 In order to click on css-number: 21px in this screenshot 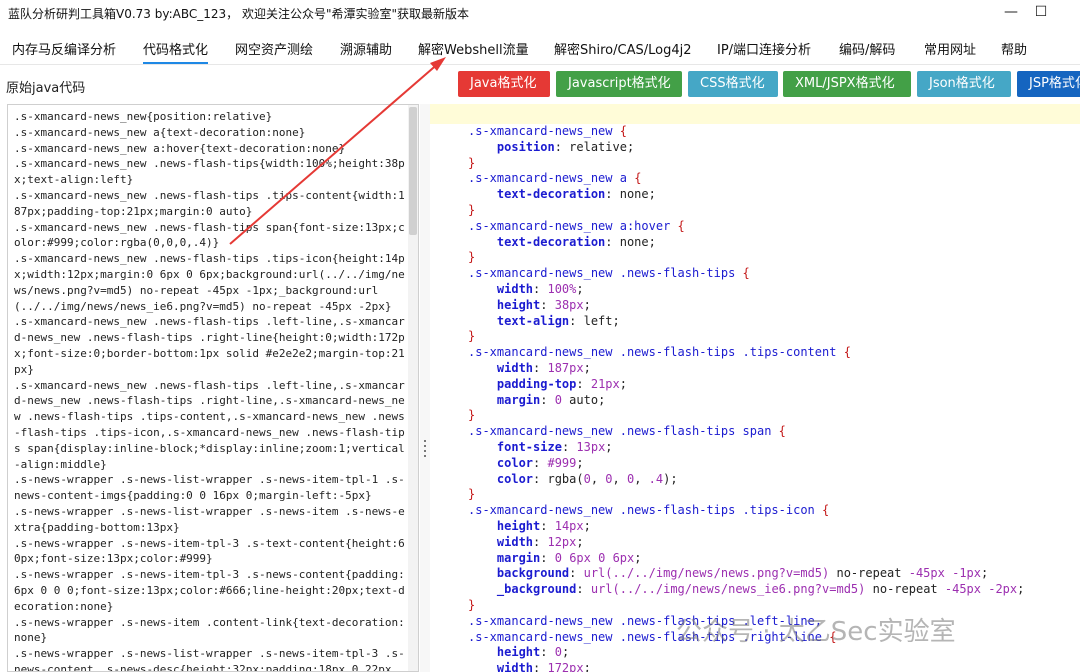, I will do `click(605, 383)`.